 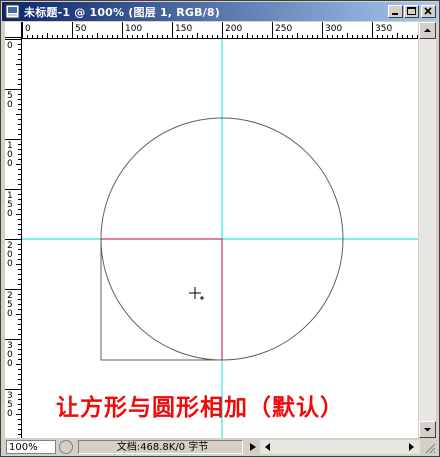 I want to click on arrow-down-icon, so click(x=427, y=430).